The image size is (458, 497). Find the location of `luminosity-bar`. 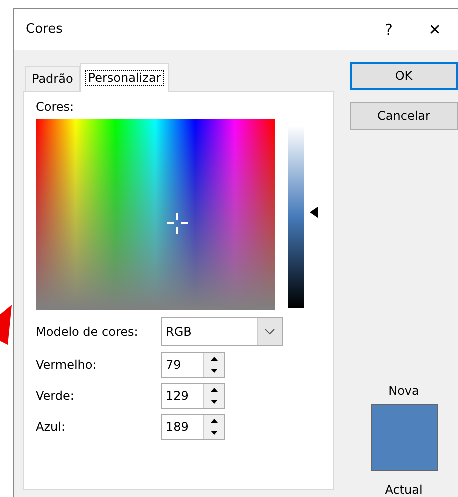

luminosity-bar is located at coordinates (296, 217).